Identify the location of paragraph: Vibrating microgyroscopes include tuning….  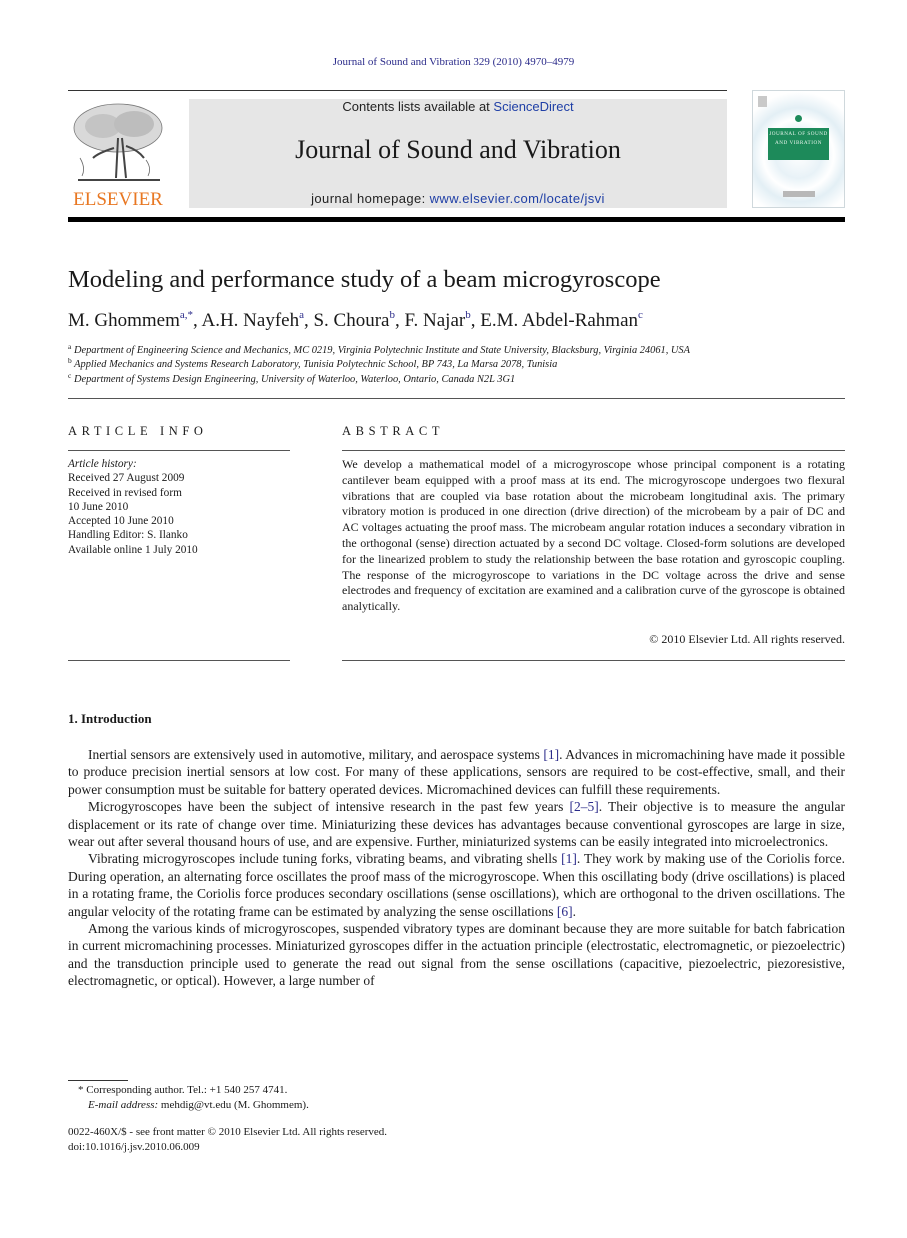
(456, 885).